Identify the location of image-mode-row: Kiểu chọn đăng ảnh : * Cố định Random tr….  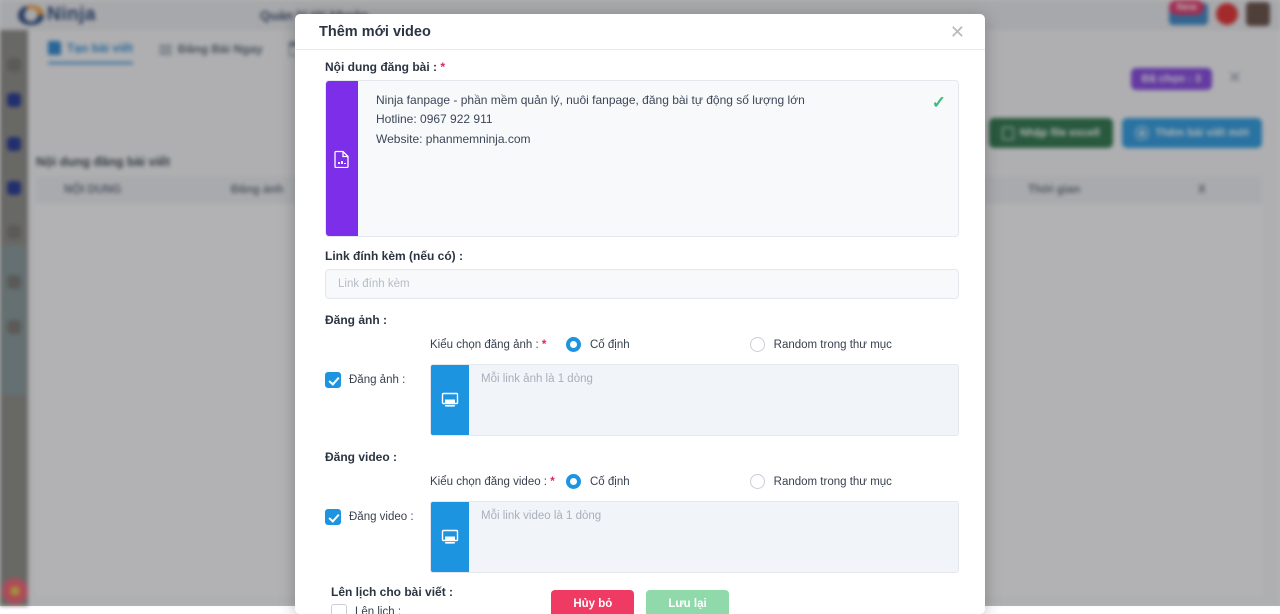
(642, 344).